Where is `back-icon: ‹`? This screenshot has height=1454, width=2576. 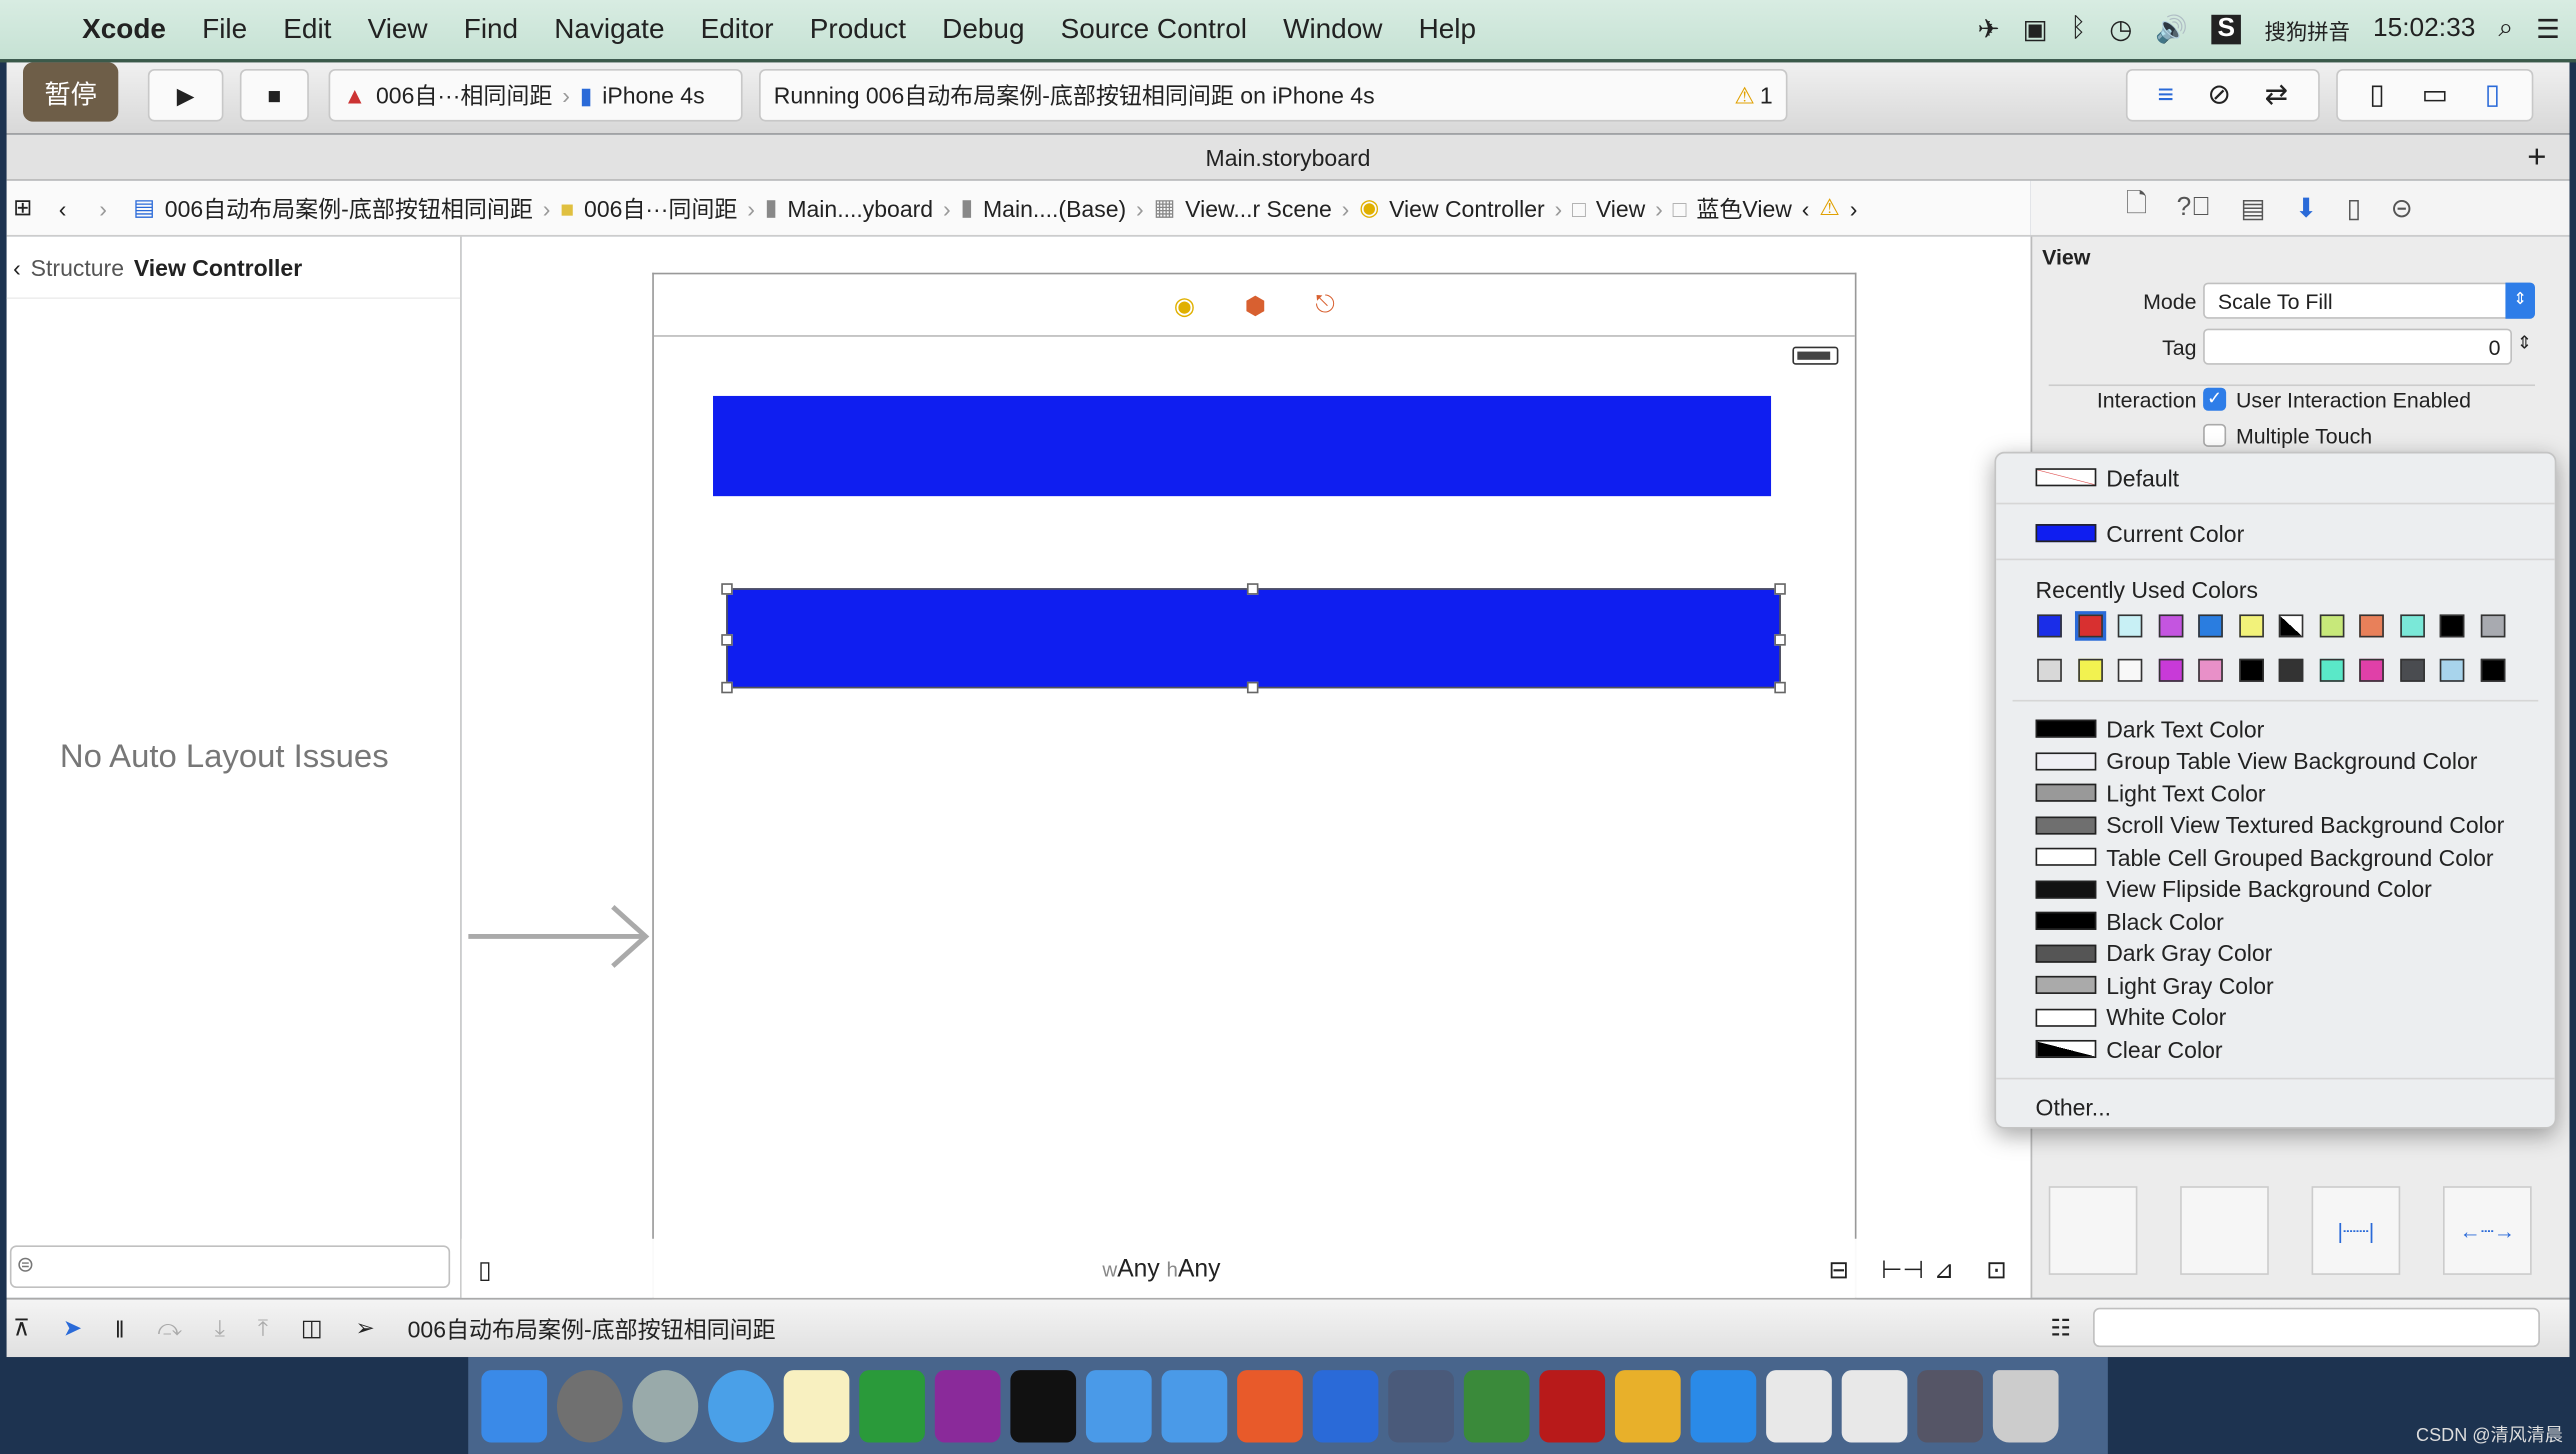
back-icon: ‹ is located at coordinates (17, 267).